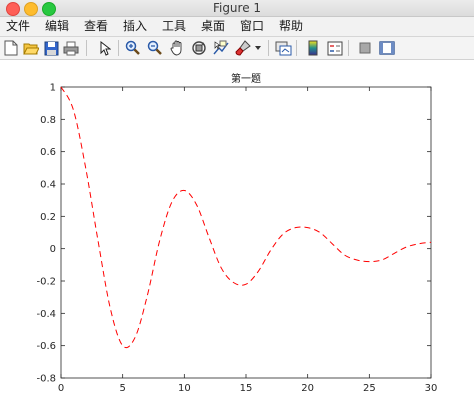 The height and width of the screenshot is (420, 474). I want to click on menu-file: 文件, so click(18, 26).